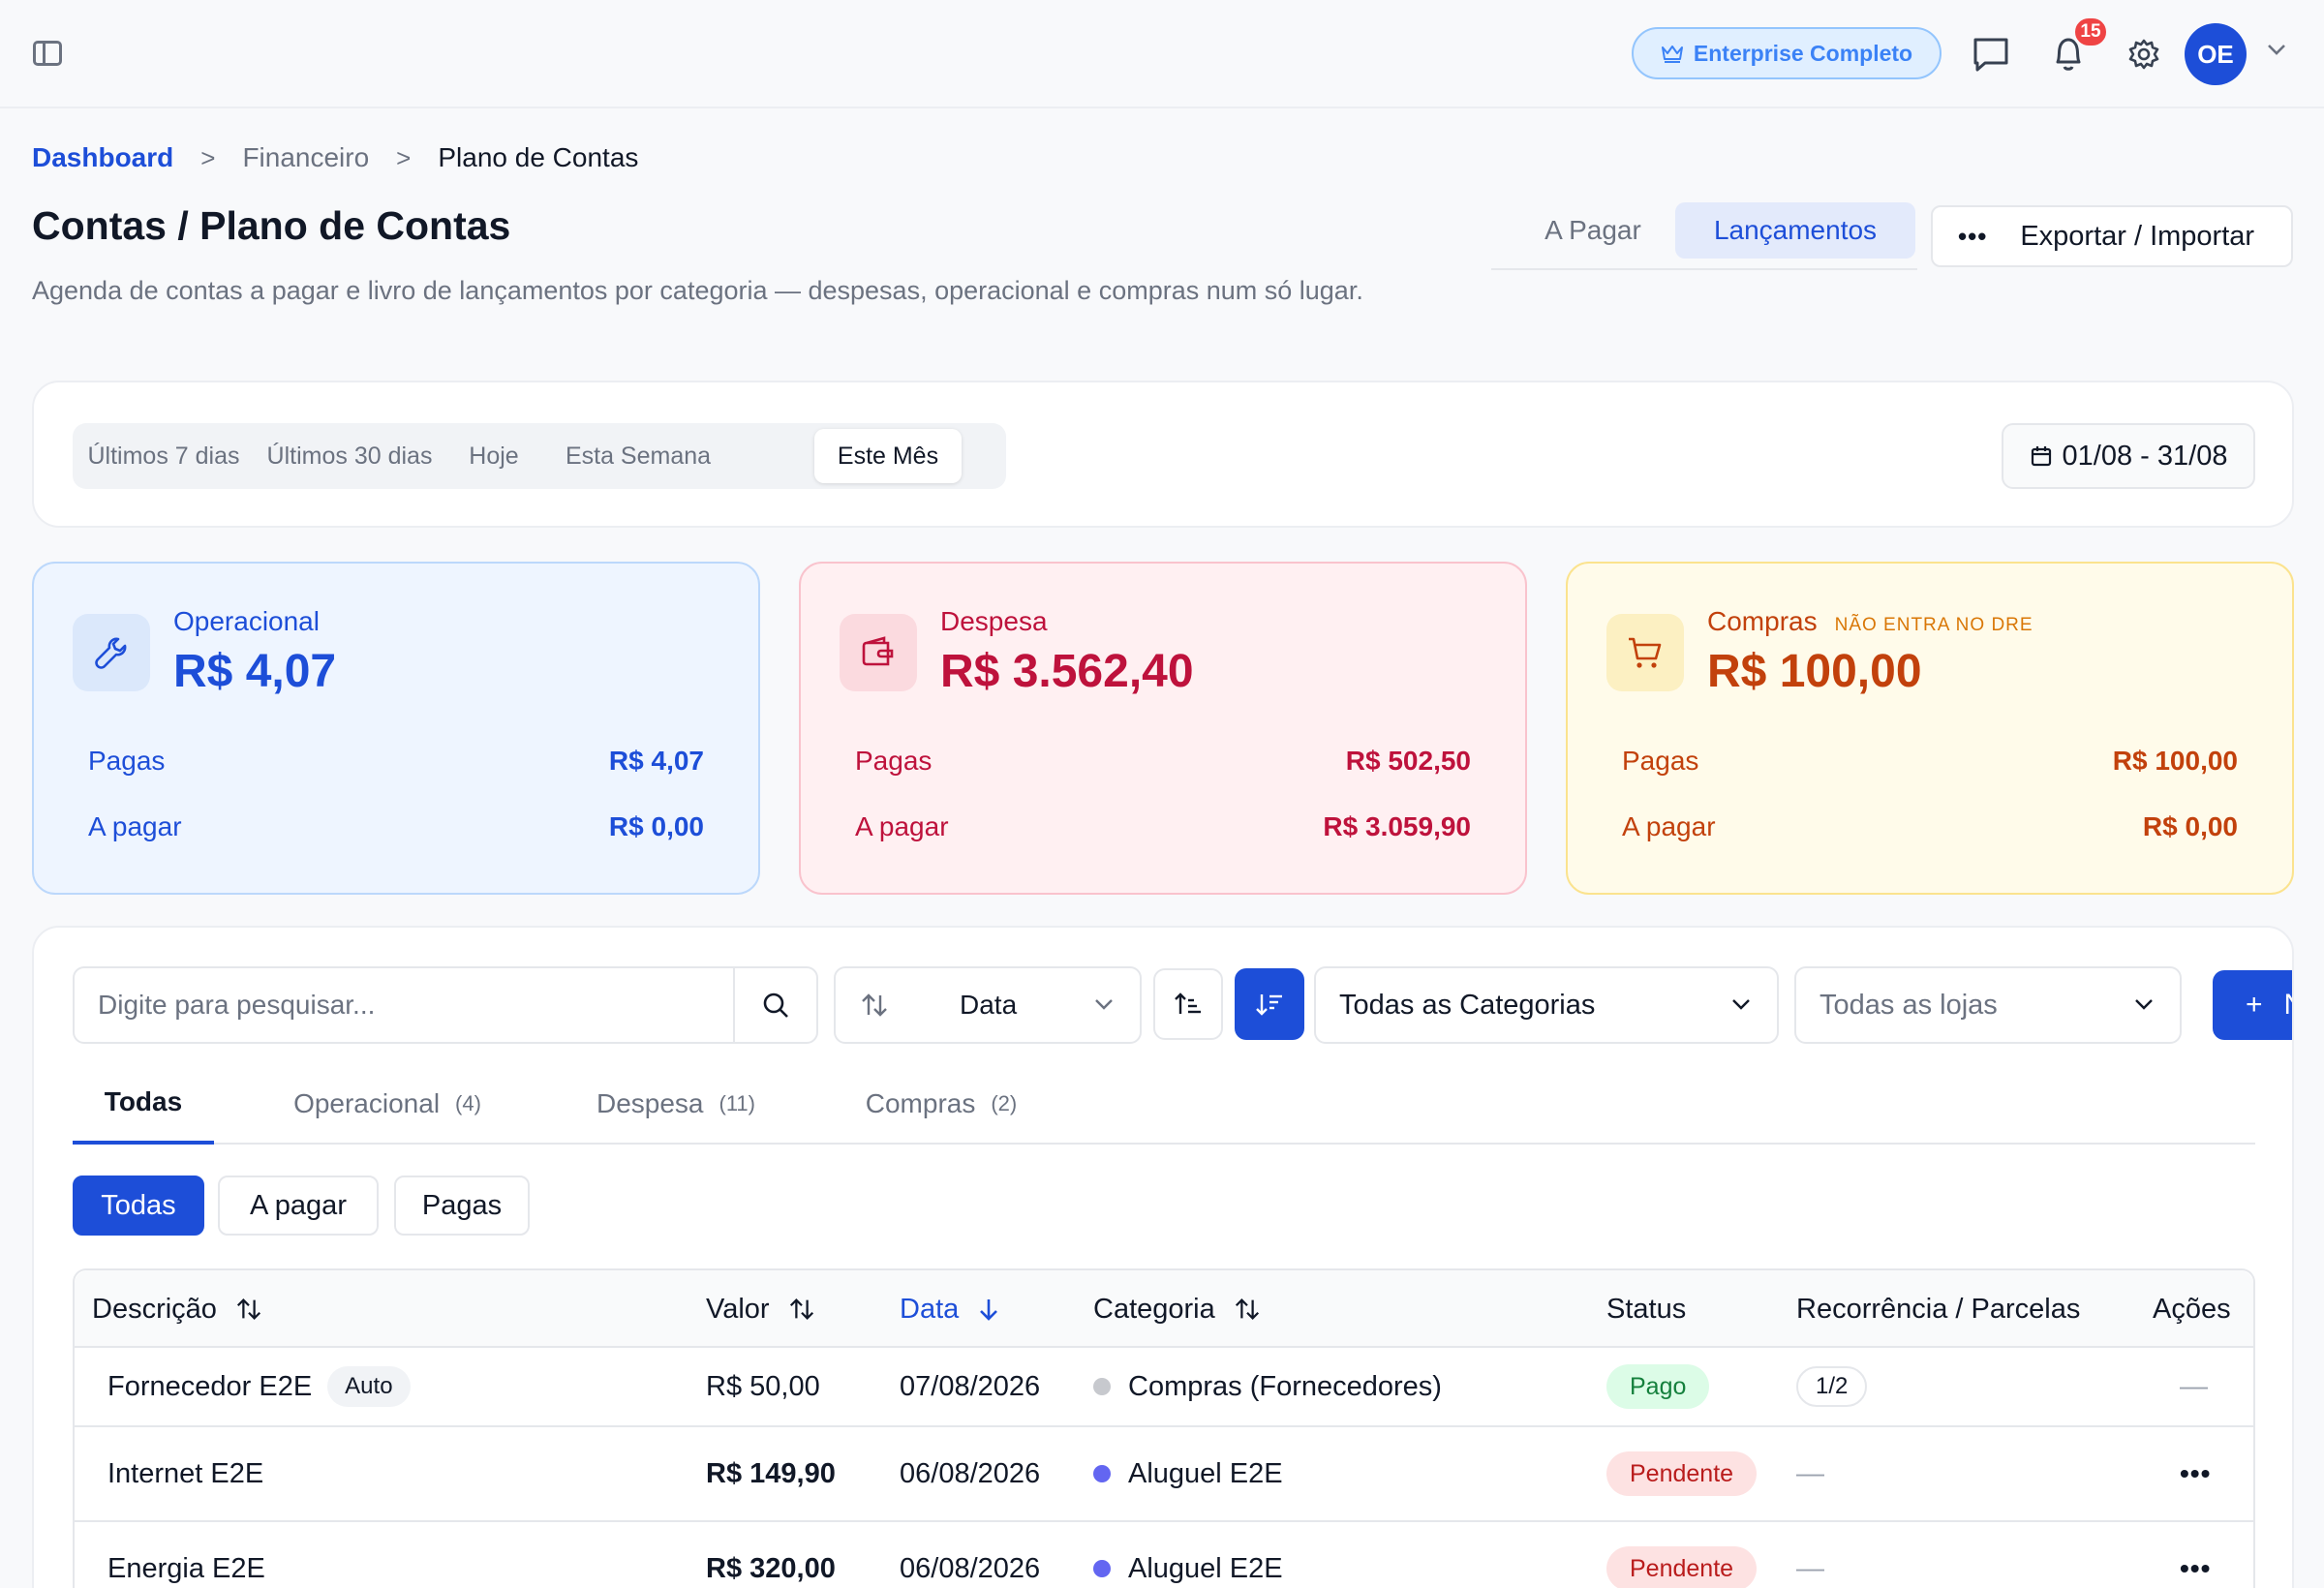  What do you see at coordinates (155, 1309) in the screenshot?
I see `column-descricao-label: Descrição` at bounding box center [155, 1309].